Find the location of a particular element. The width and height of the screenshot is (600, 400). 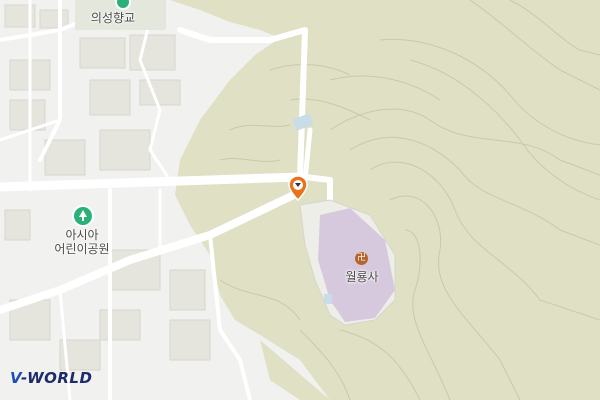

park-label-line1: 아시아 is located at coordinates (82, 235).